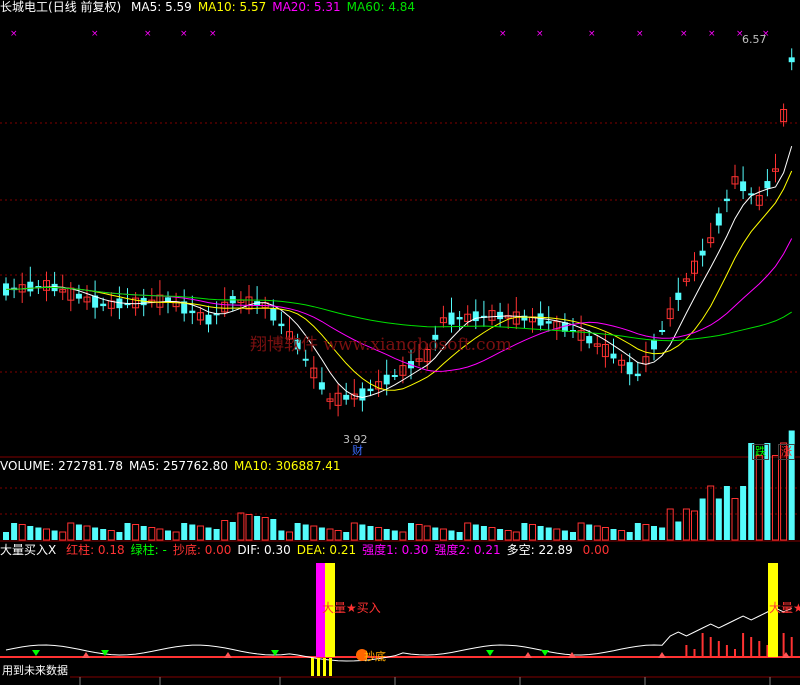 This screenshot has height=685, width=800. What do you see at coordinates (202, 550) in the screenshot?
I see `header-value: 抄底: 0.00` at bounding box center [202, 550].